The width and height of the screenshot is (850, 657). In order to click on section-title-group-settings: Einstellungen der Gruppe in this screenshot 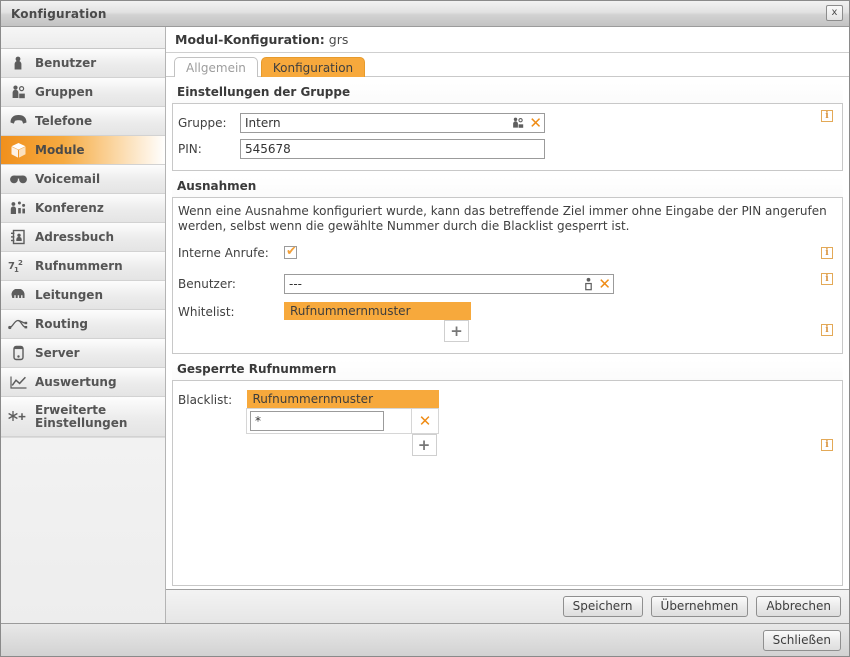, I will do `click(507, 93)`.